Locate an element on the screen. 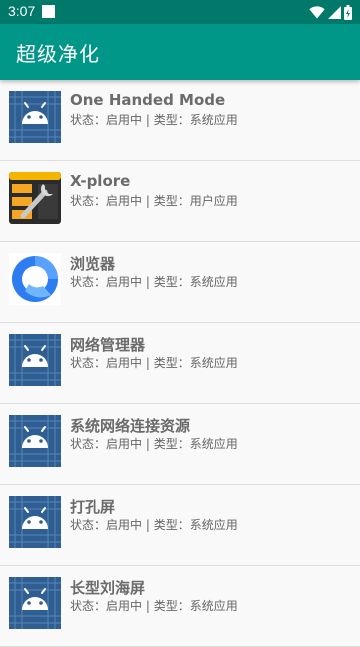 The image size is (360, 647). list-item-tall-notch: 长型刘海屏 状态：启用中 | 类型：系统应用 is located at coordinates (180, 606).